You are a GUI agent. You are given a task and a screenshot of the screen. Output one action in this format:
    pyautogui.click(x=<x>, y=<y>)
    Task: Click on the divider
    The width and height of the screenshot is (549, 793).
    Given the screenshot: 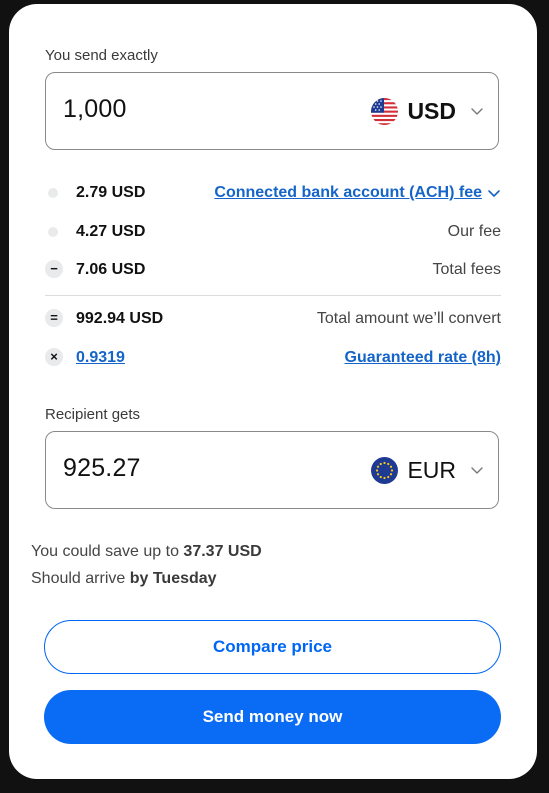 What is the action you would take?
    pyautogui.click(x=273, y=295)
    